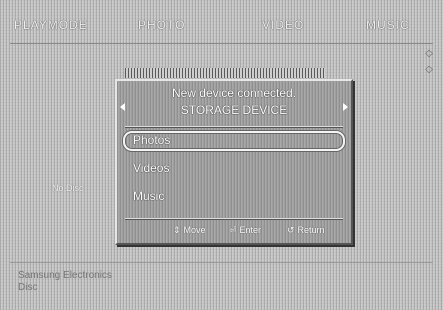 The image size is (443, 310). Describe the element at coordinates (234, 93) in the screenshot. I see `dialog-title: New device connected.` at that location.